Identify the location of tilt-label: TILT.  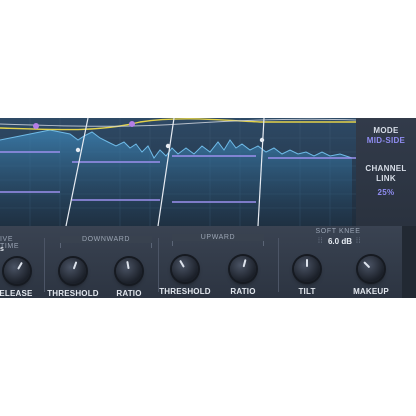
(307, 291).